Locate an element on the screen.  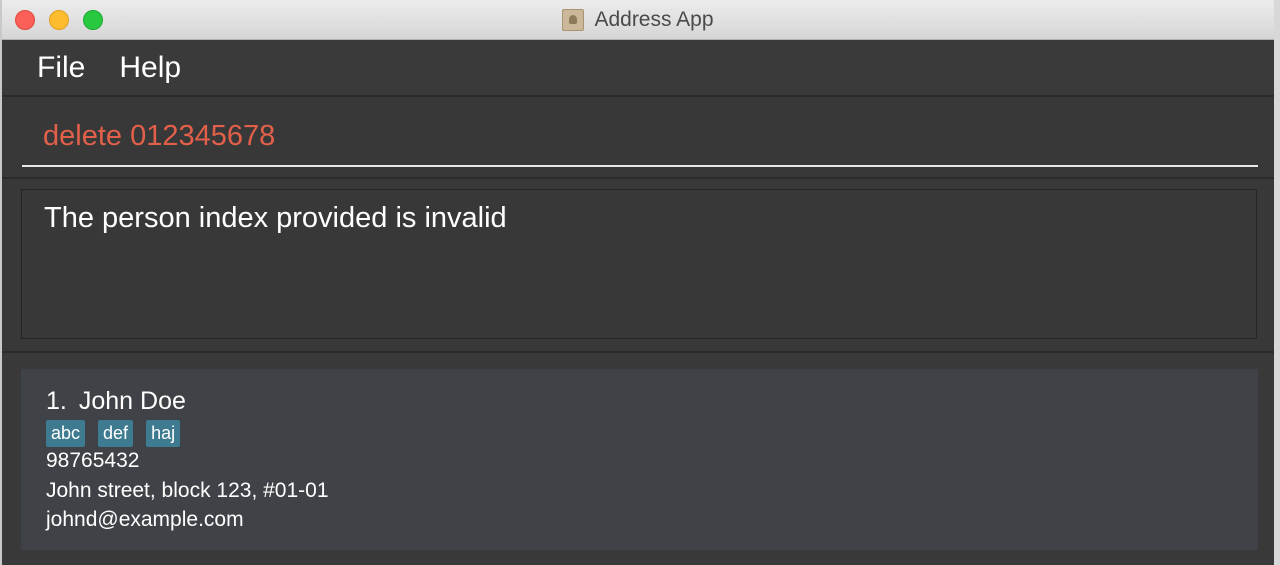
command-box-panel is located at coordinates (638, 138).